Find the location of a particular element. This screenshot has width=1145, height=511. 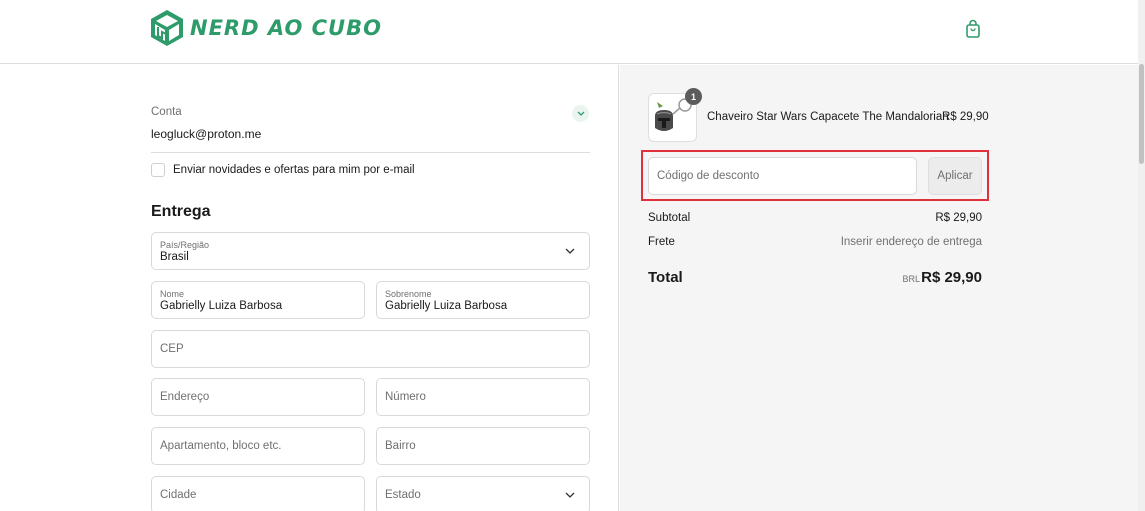

last-name-field: Sobrenome Gabrielly Luiza Barbosa is located at coordinates (483, 300).